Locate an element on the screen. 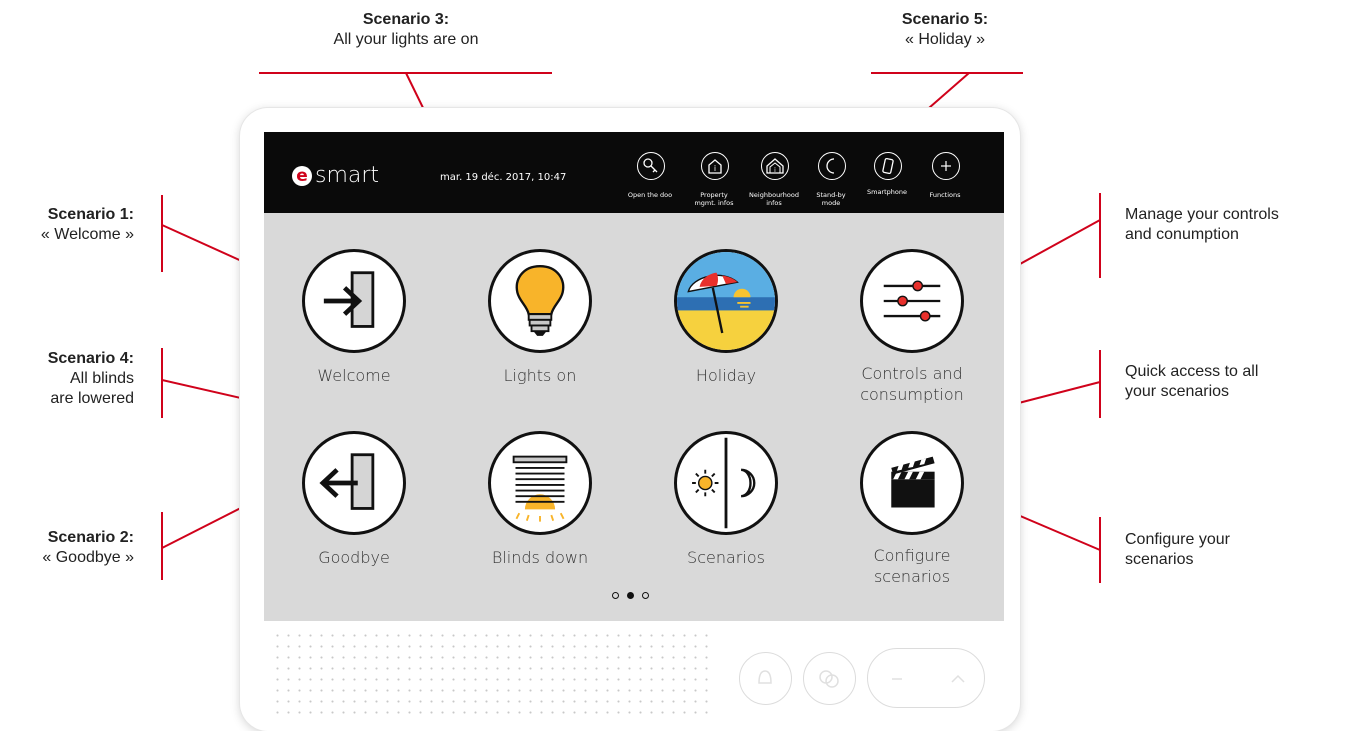 This screenshot has height=731, width=1347. lightbulb-icon is located at coordinates (540, 300).